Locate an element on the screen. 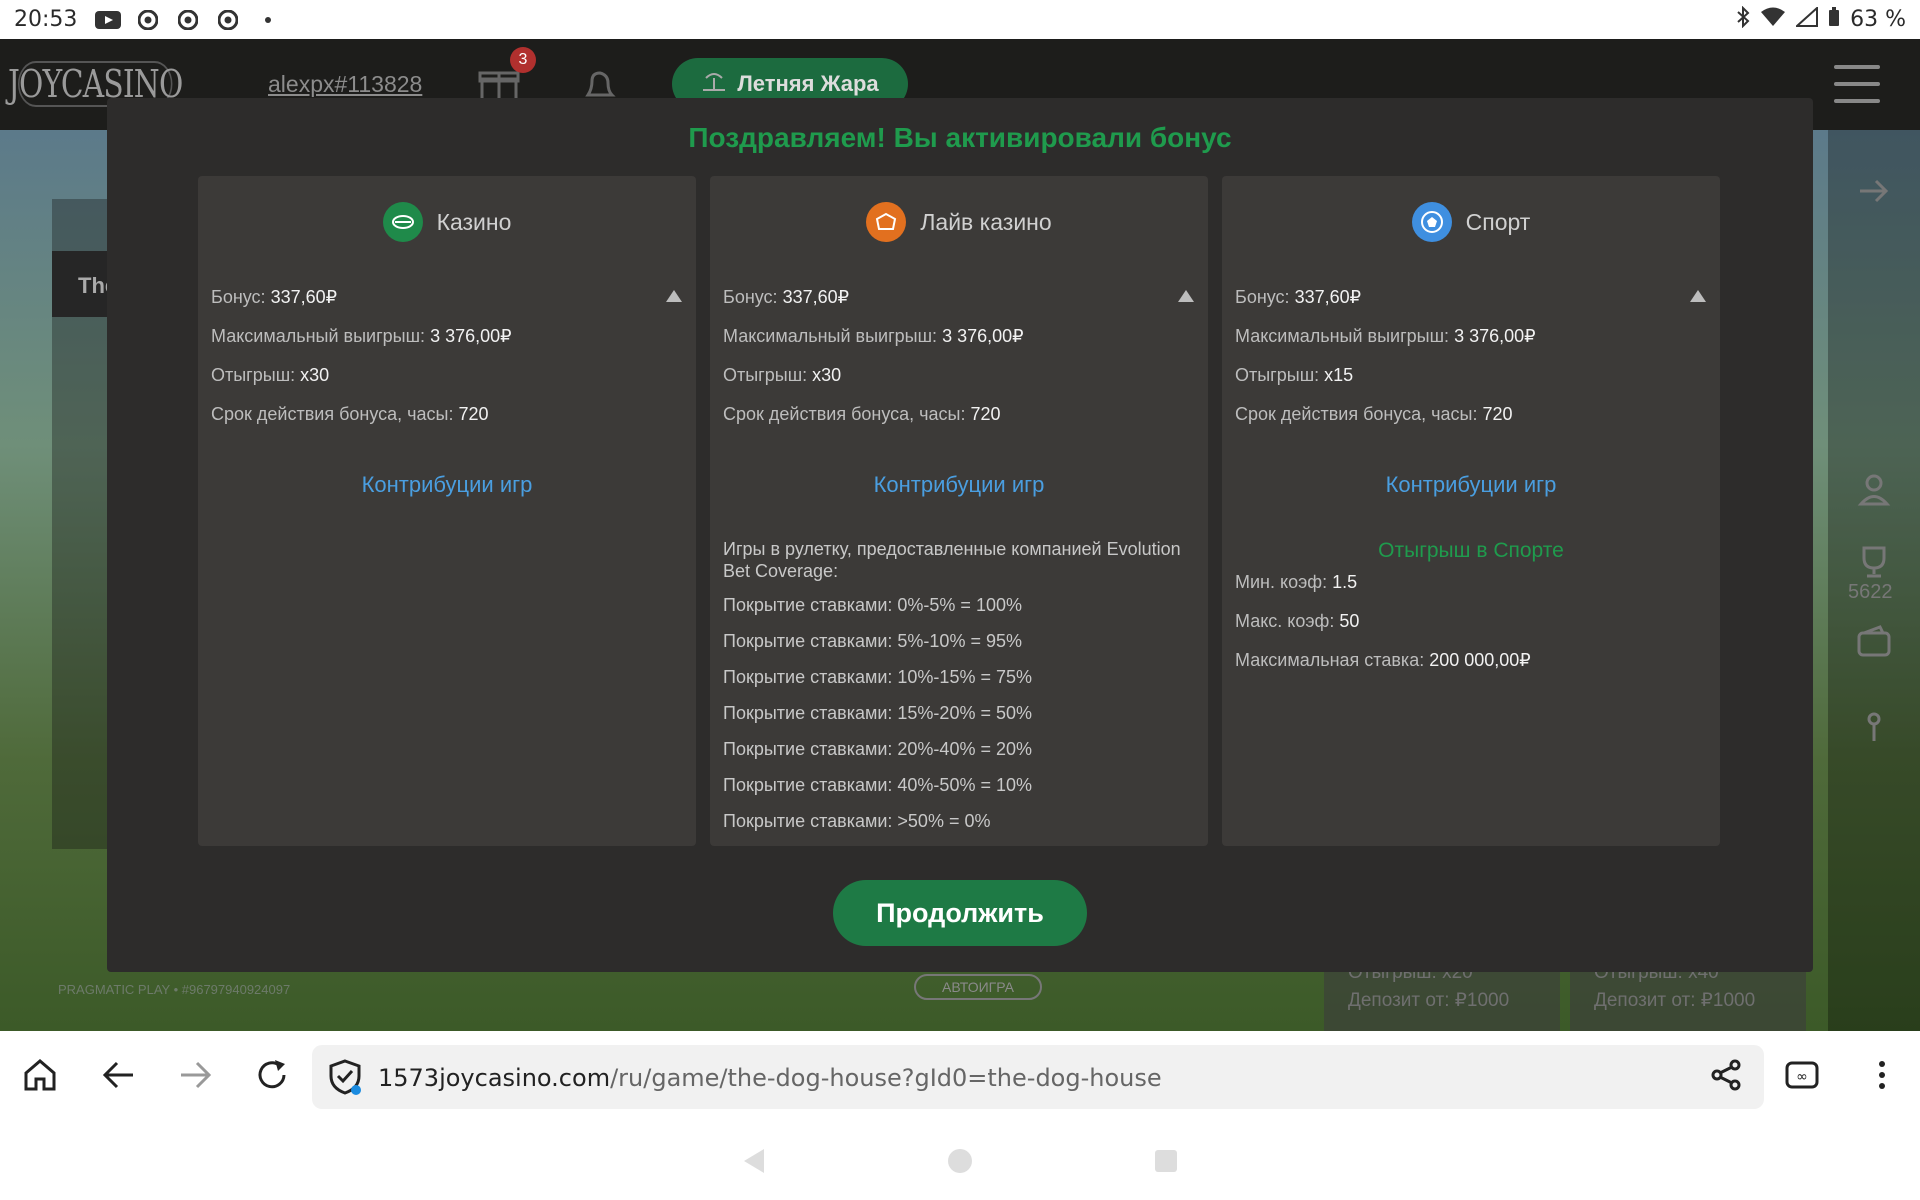  key-icon is located at coordinates (1874, 727).